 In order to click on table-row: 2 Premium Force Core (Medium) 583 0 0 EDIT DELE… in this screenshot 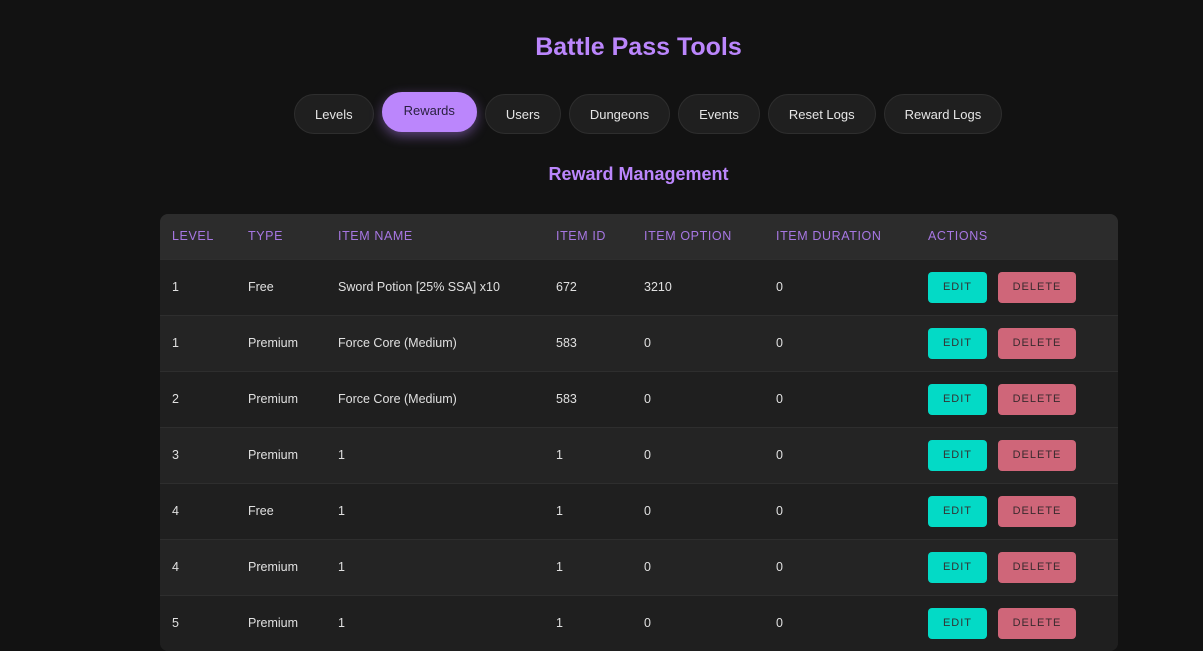, I will do `click(639, 399)`.